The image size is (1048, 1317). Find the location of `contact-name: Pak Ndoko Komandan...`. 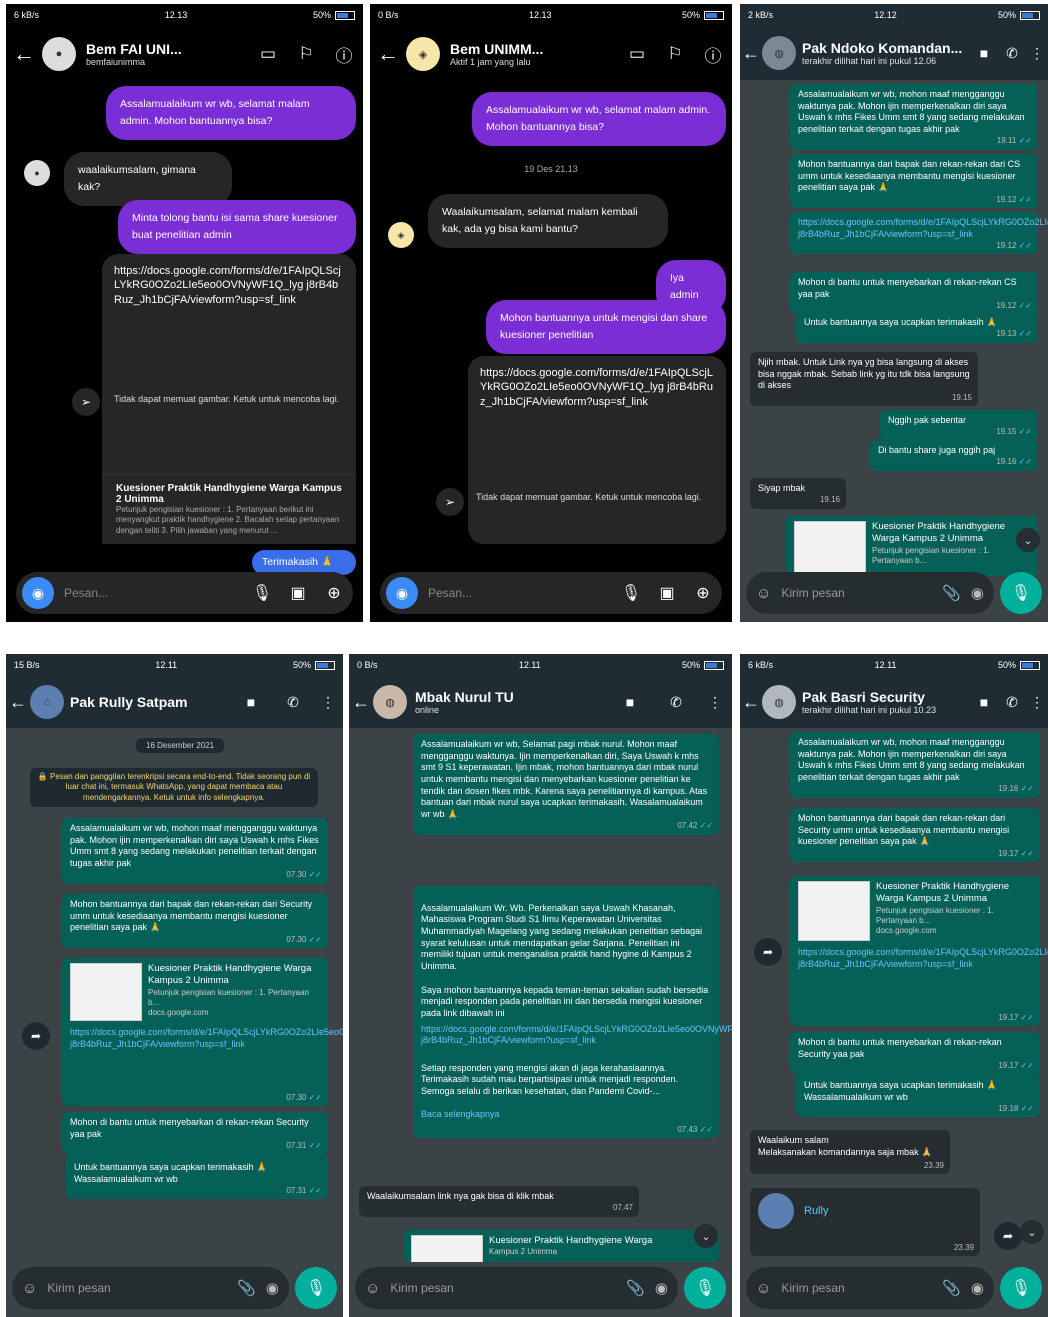

contact-name: Pak Ndoko Komandan... is located at coordinates (886, 48).